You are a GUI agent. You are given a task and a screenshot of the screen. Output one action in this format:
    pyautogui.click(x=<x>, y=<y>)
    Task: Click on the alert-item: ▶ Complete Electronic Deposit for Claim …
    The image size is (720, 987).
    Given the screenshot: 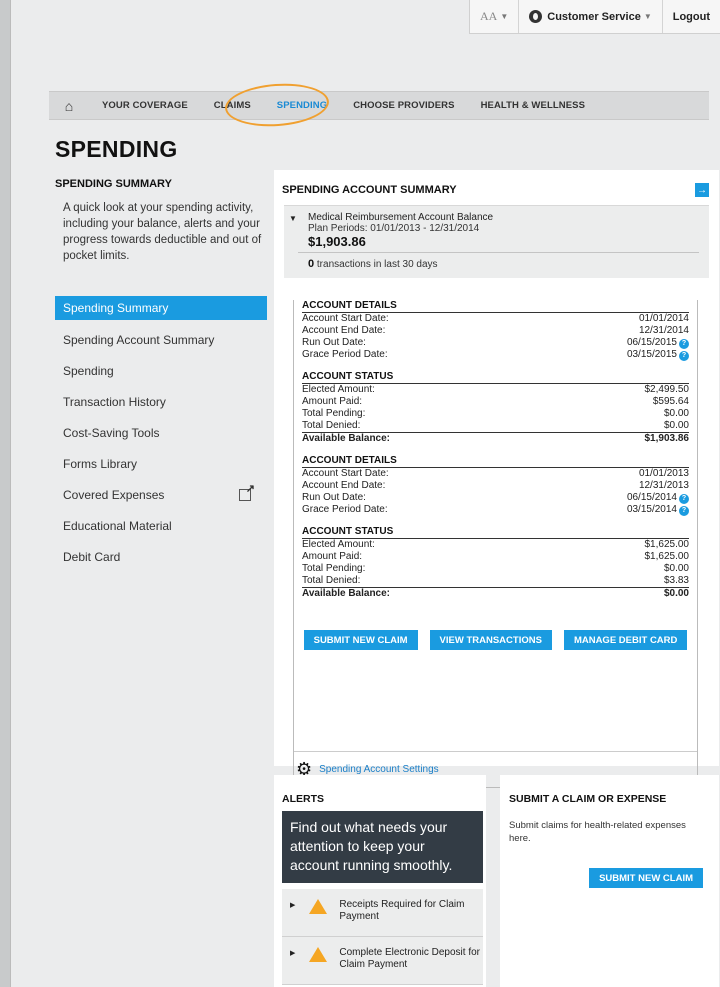 What is the action you would take?
    pyautogui.click(x=382, y=961)
    